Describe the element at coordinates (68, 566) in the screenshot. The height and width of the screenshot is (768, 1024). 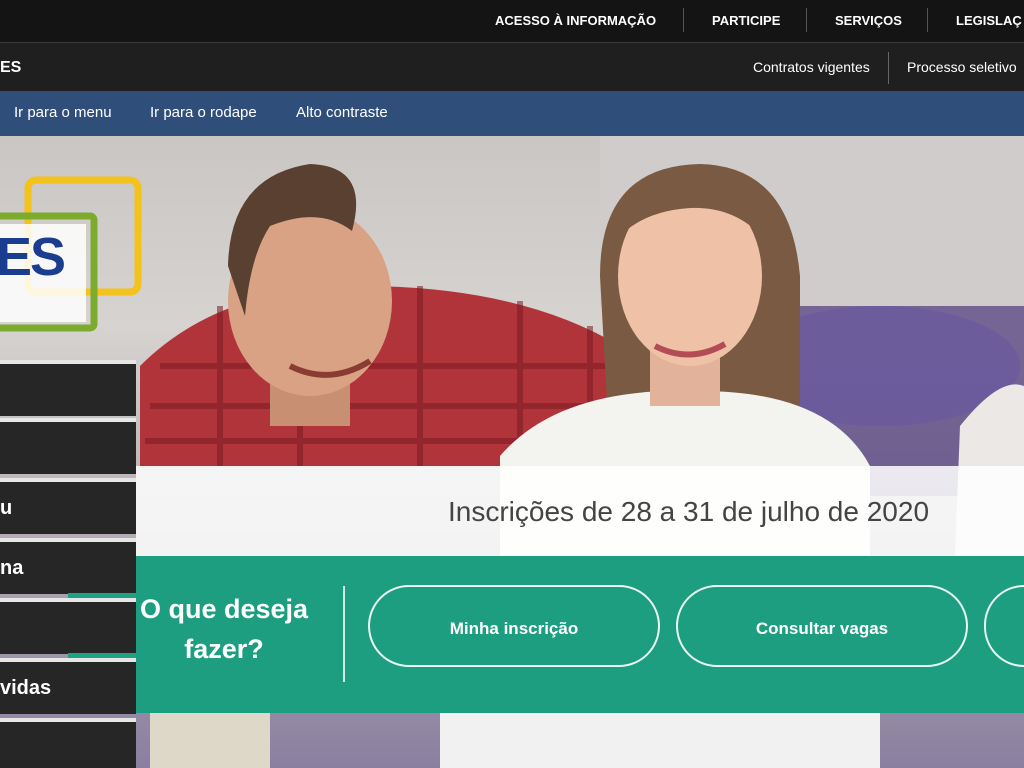
I see `side-menu-item: na` at that location.